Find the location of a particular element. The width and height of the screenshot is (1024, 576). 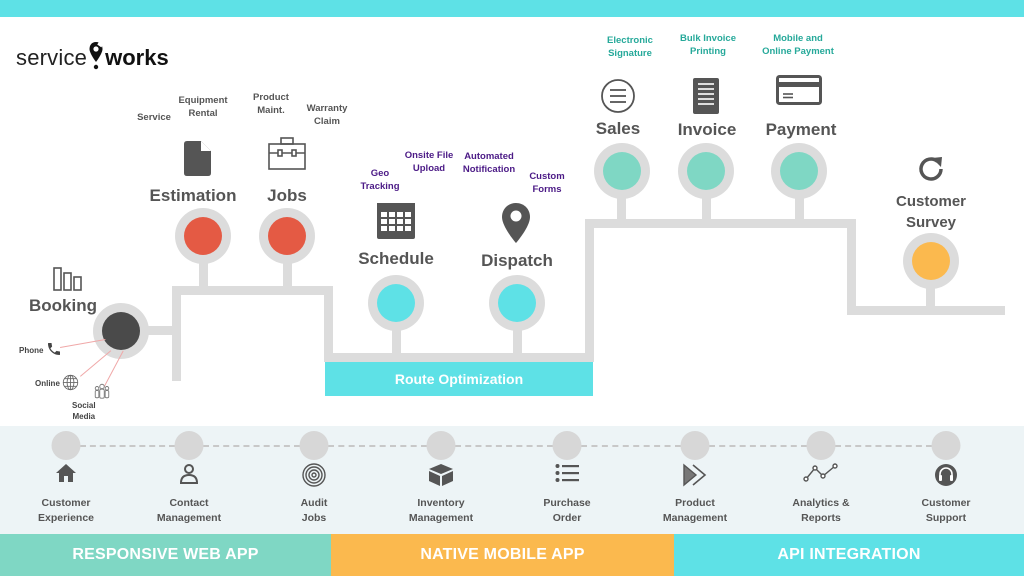

credit-card-icon is located at coordinates (799, 92).